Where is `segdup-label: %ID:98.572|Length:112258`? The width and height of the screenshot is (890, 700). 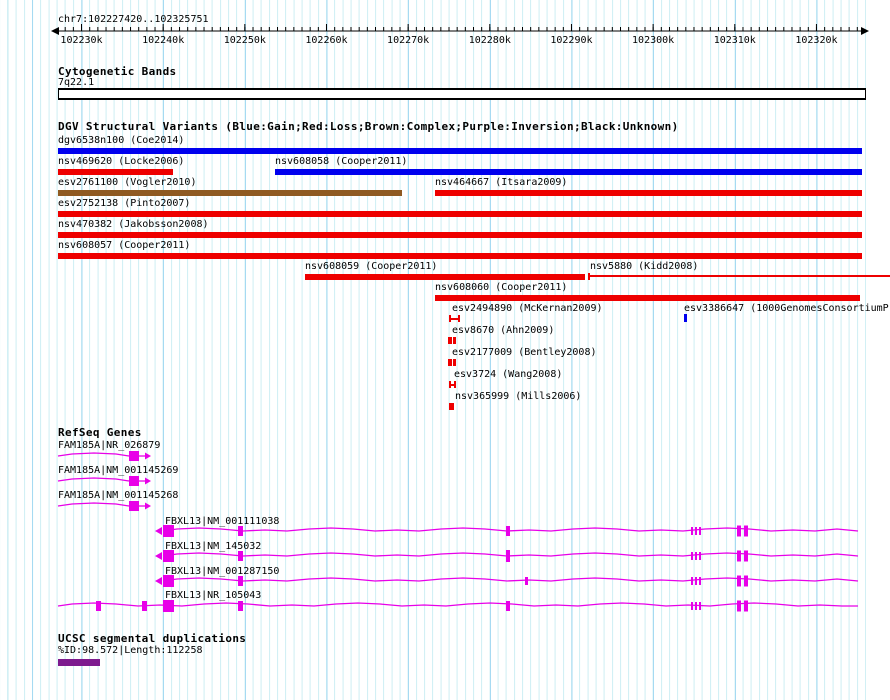
segdup-label: %ID:98.572|Length:112258 is located at coordinates (130, 650).